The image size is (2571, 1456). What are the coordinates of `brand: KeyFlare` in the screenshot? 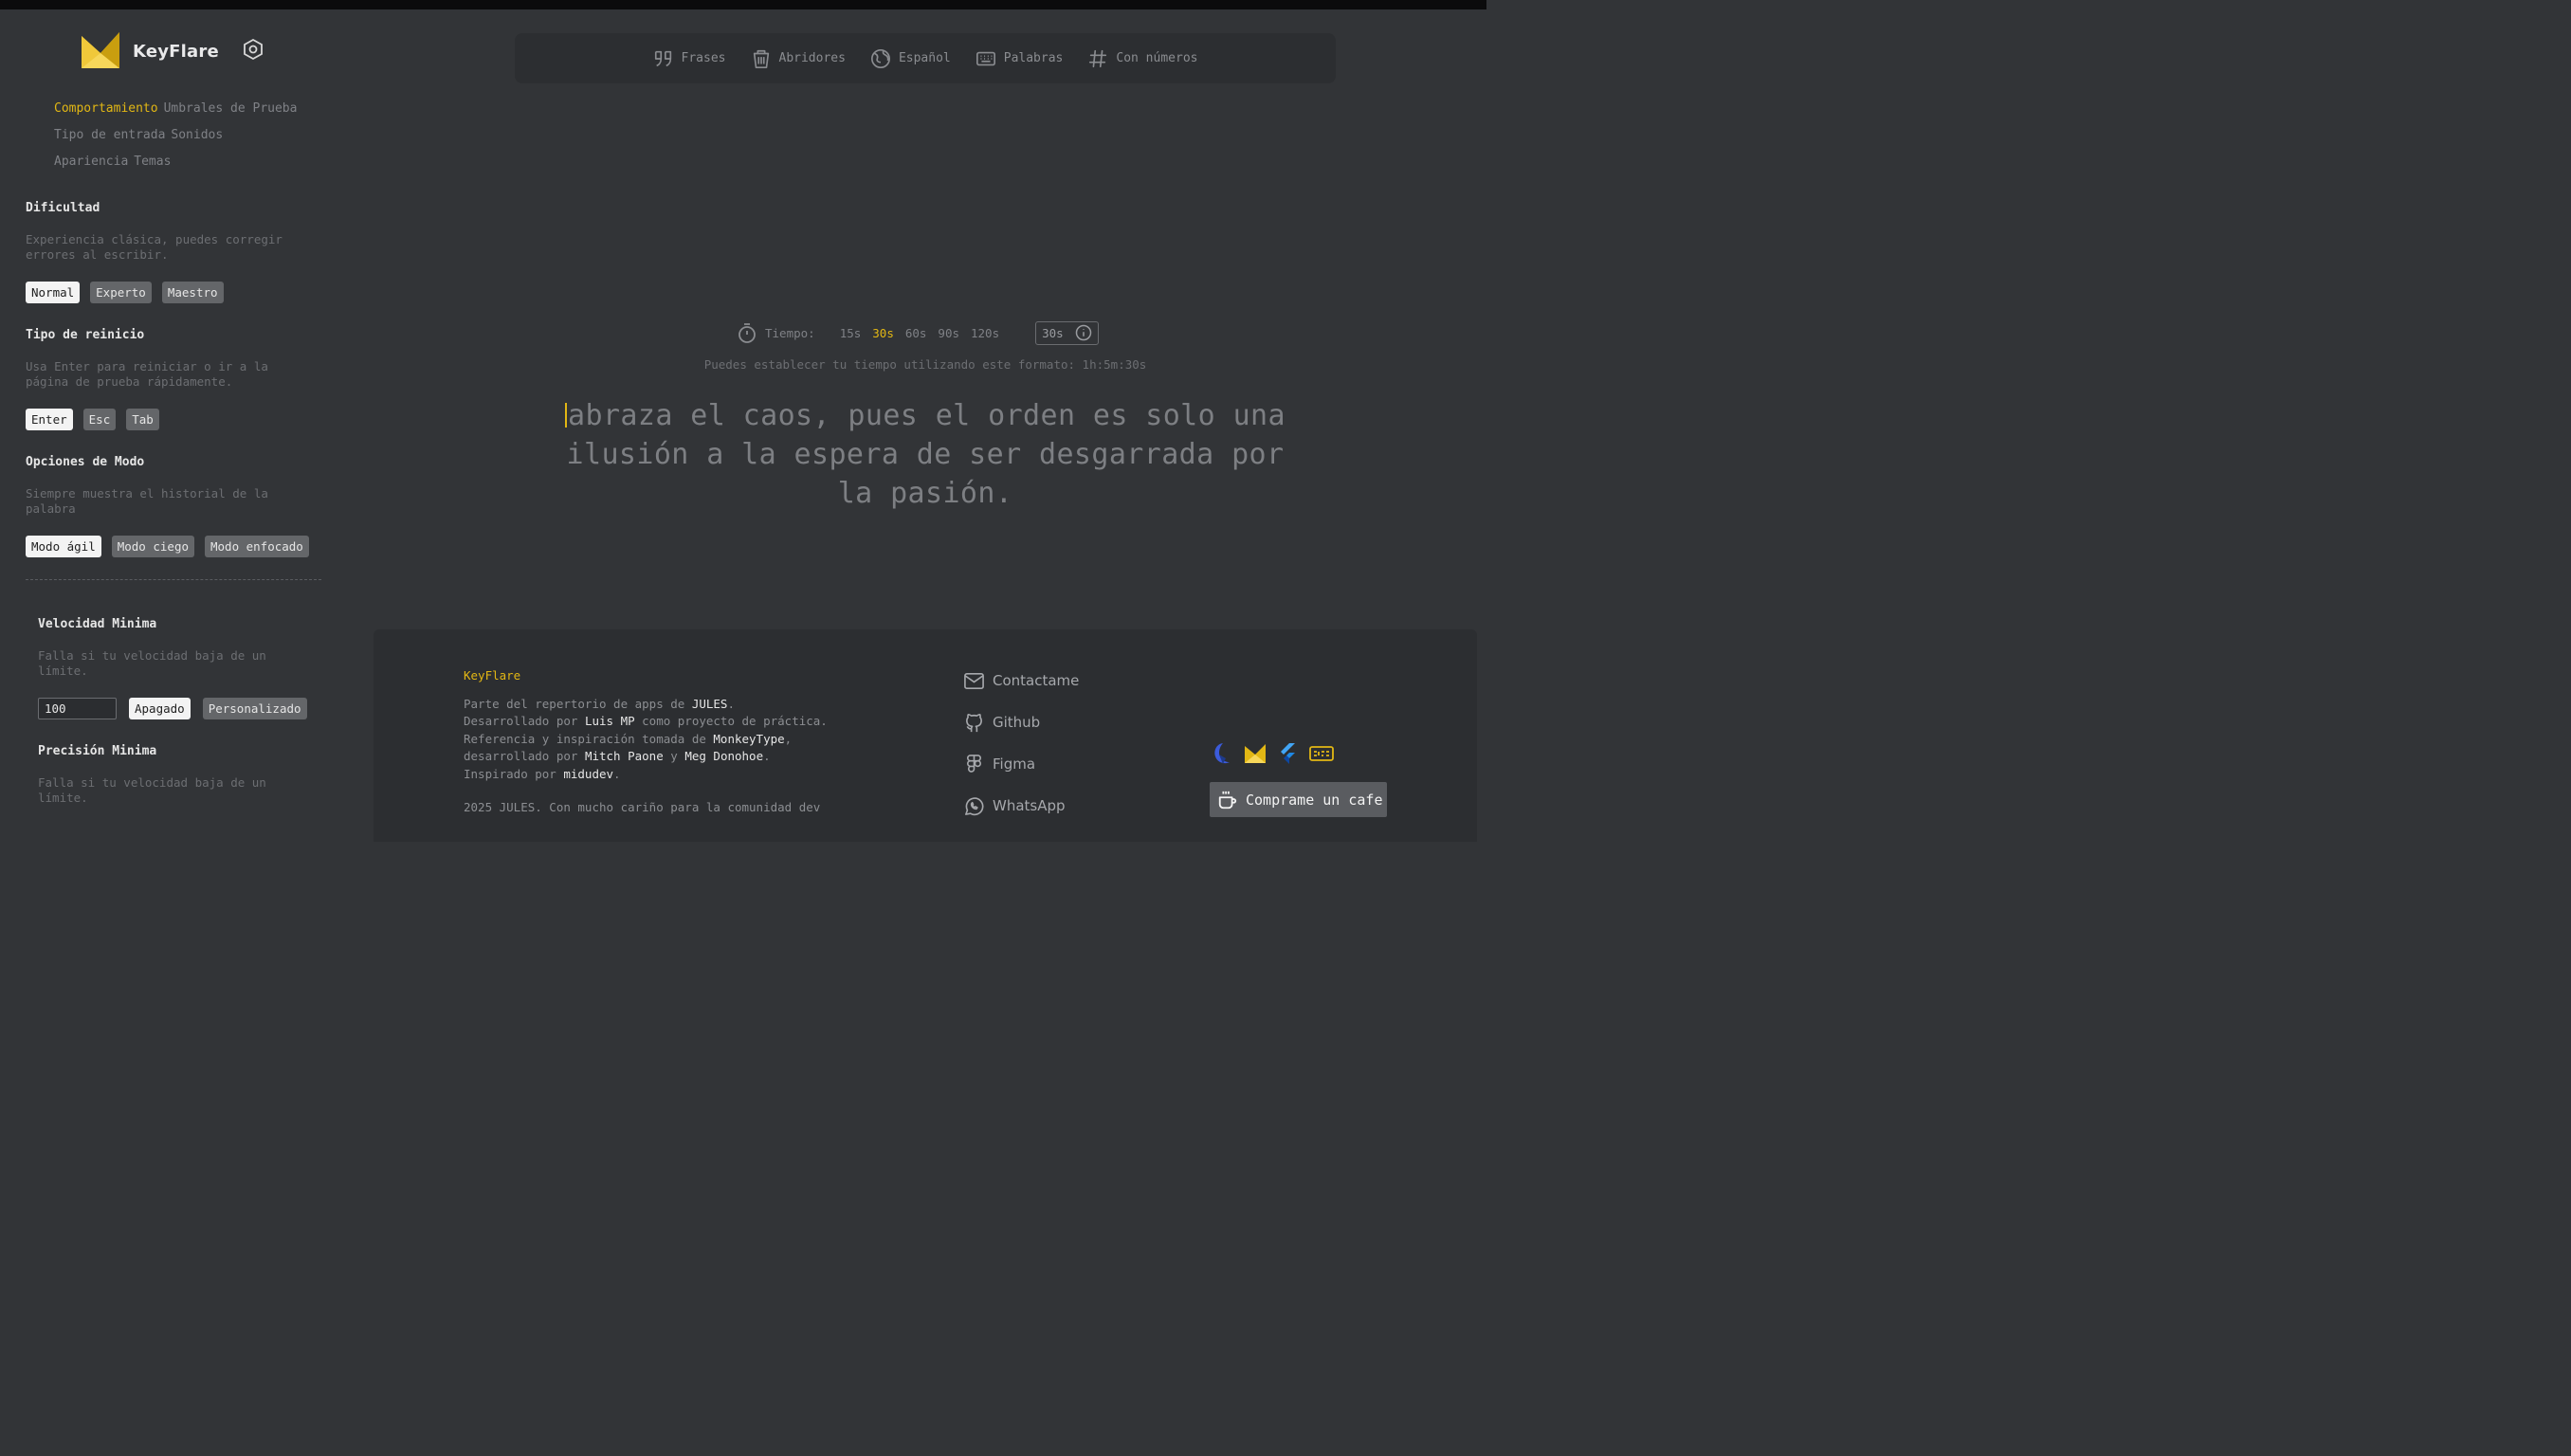 It's located at (149, 51).